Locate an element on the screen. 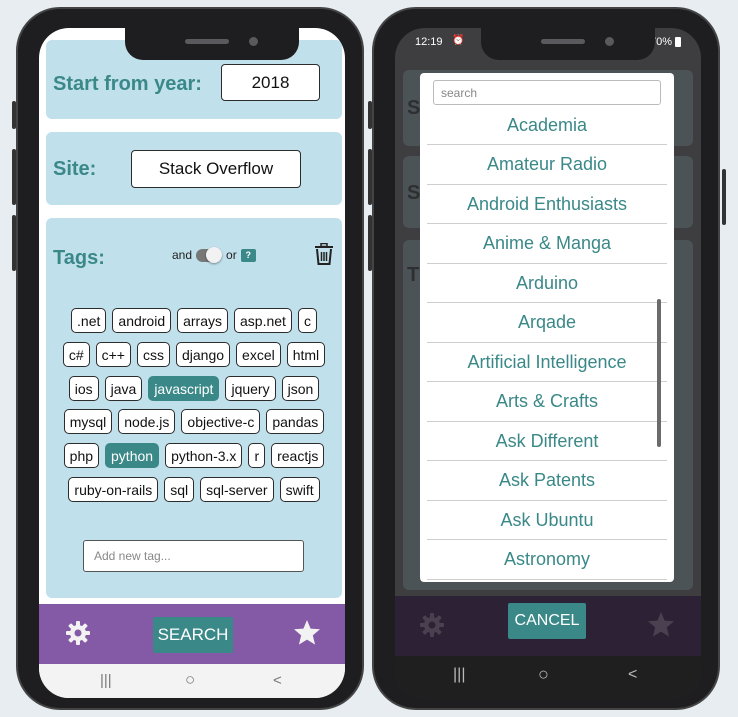 The width and height of the screenshot is (738, 717). tag-chip: jquery is located at coordinates (250, 388).